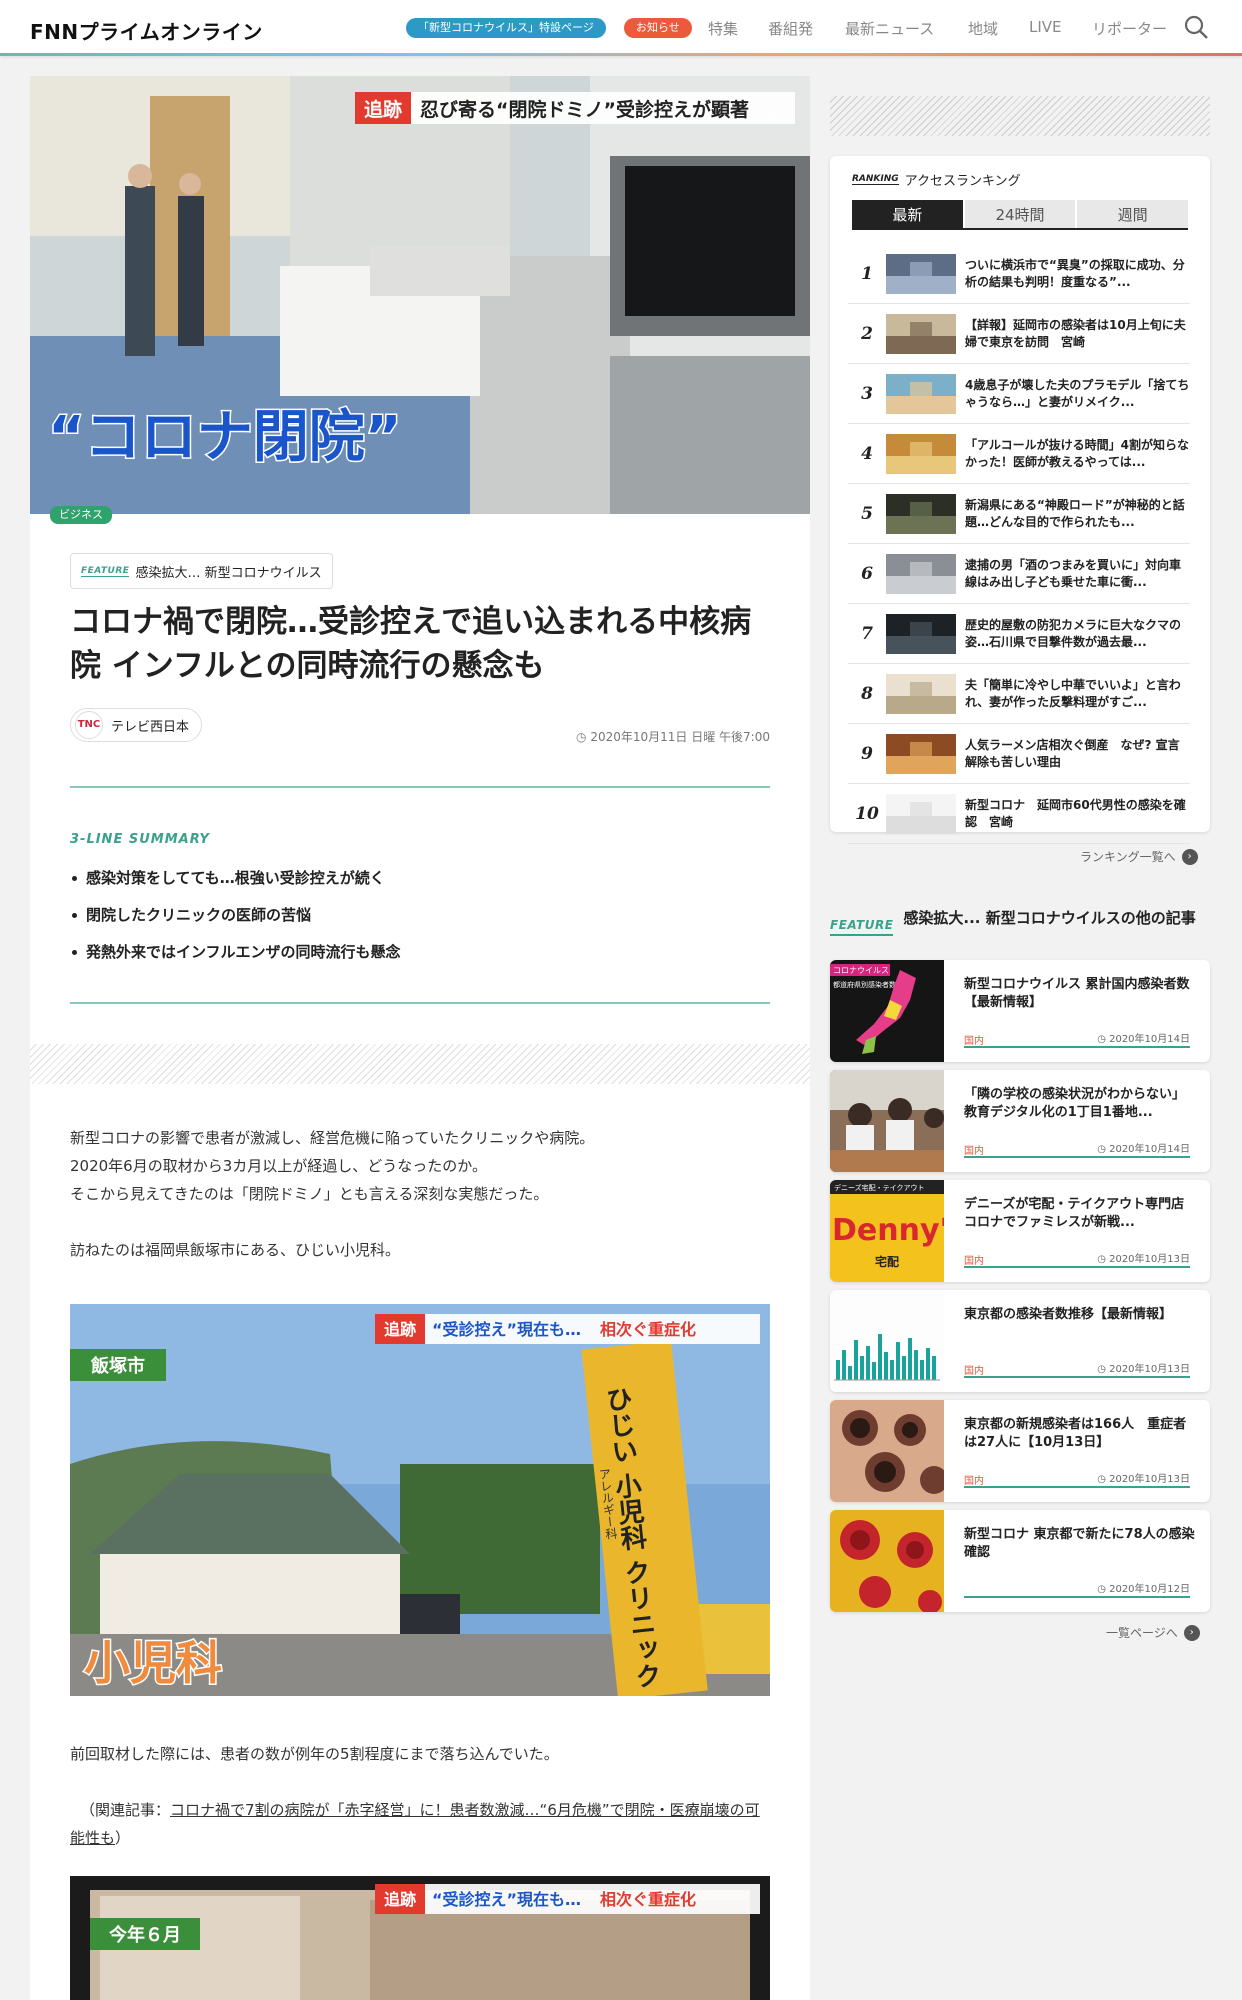  I want to click on dennys-thumbnail: デニーズ宅配・テイクアウト Denny's 宅配, so click(887, 1231).